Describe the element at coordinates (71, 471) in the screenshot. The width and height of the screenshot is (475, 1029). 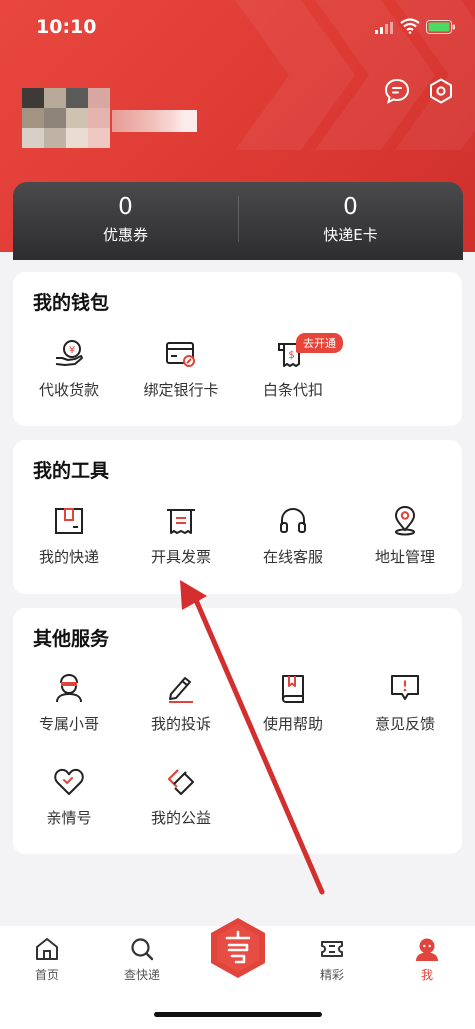
I see `tools-title: 我的工具` at that location.